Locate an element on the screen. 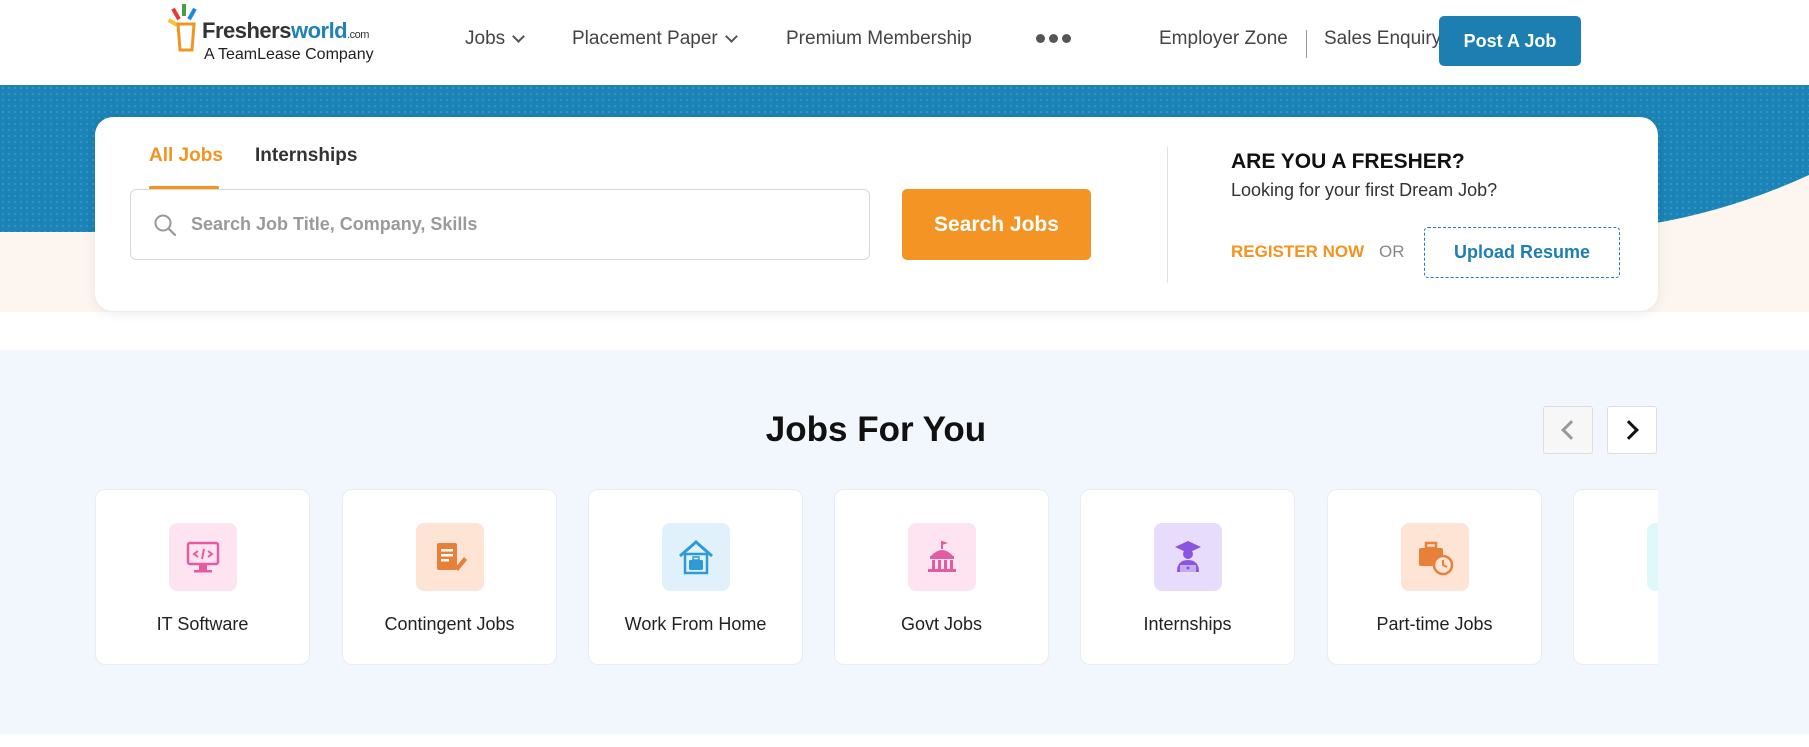 This screenshot has height=747, width=1809. nav-employer-zone-label: Employer Zone is located at coordinates (1223, 38).